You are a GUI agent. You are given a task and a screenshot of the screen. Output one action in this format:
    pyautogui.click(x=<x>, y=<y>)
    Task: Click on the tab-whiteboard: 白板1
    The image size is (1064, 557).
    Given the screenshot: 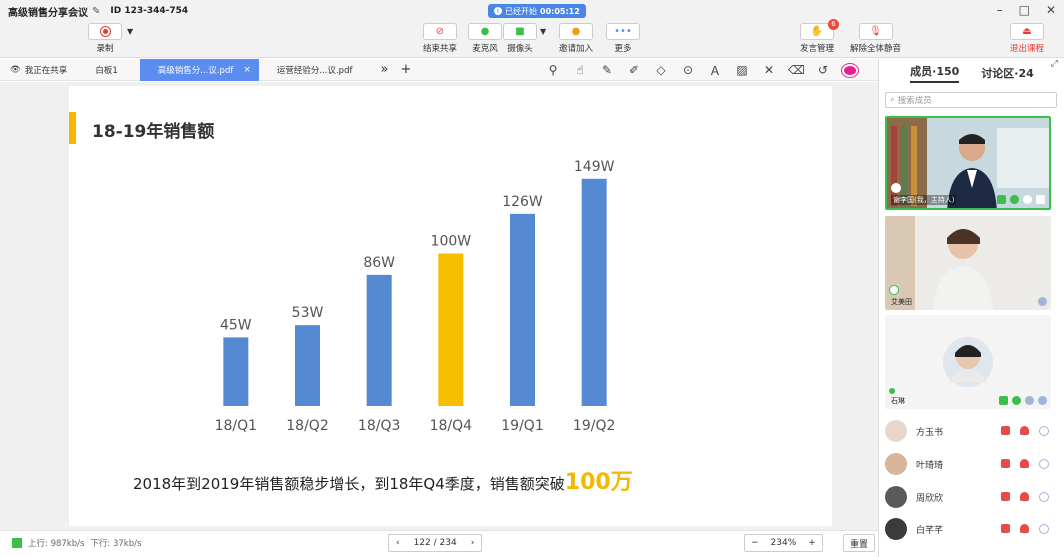 What is the action you would take?
    pyautogui.click(x=106, y=70)
    